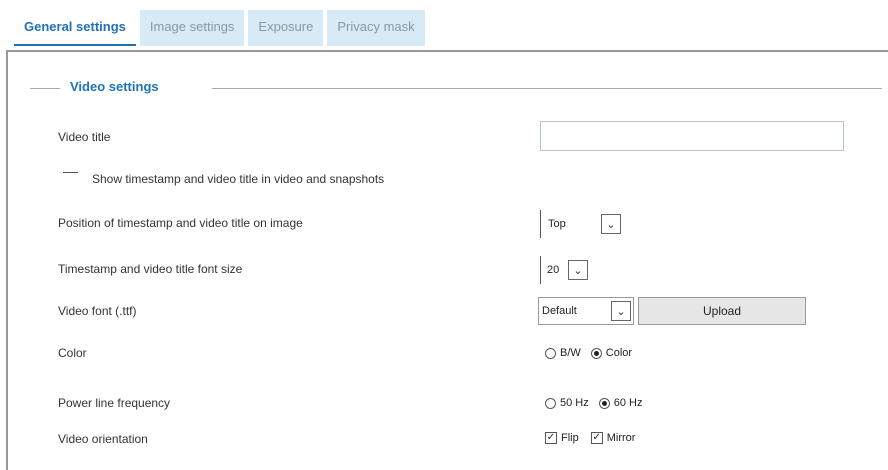  I want to click on color-bw-radio, so click(550, 353).